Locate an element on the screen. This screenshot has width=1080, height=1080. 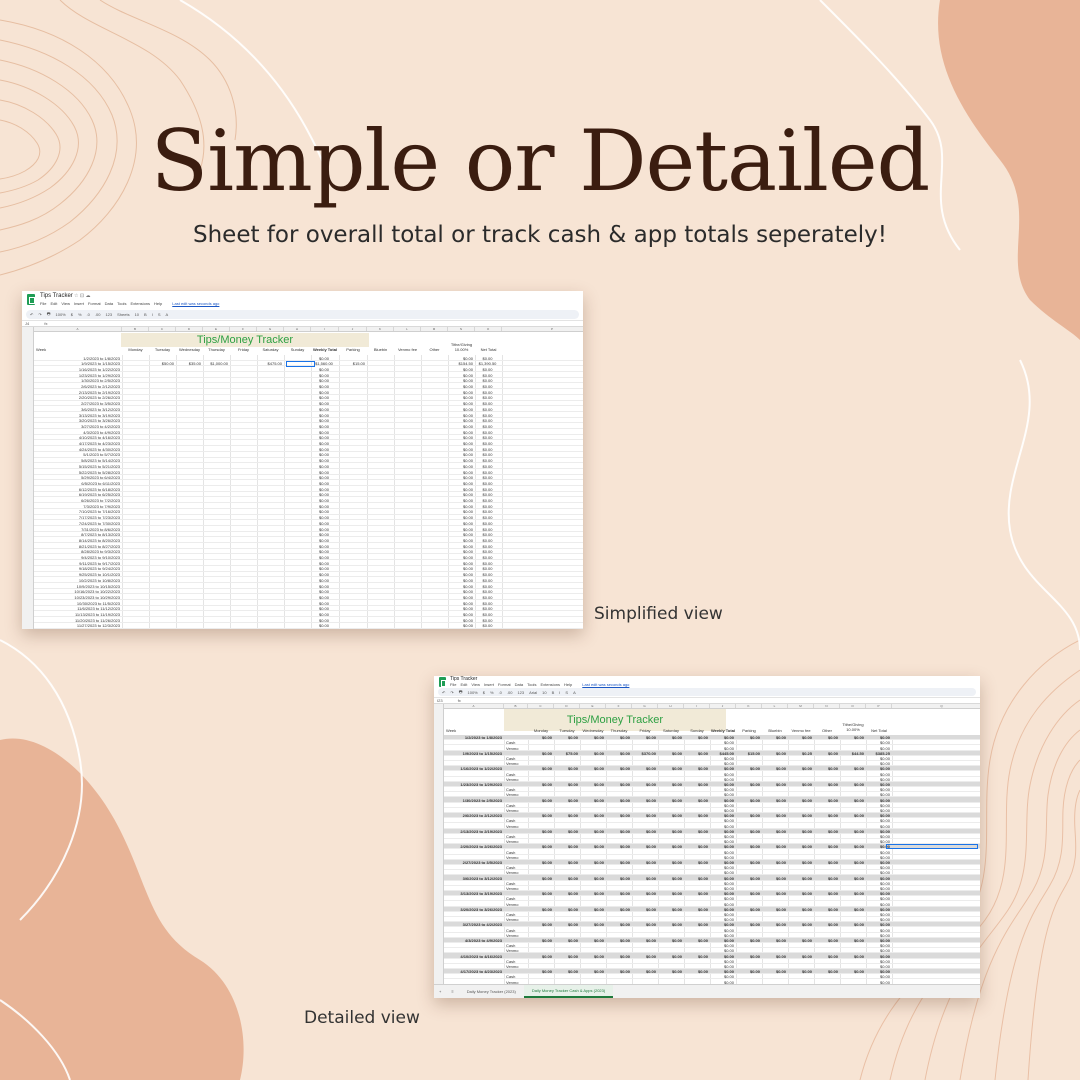
column-letter: Q is located at coordinates (936, 706).